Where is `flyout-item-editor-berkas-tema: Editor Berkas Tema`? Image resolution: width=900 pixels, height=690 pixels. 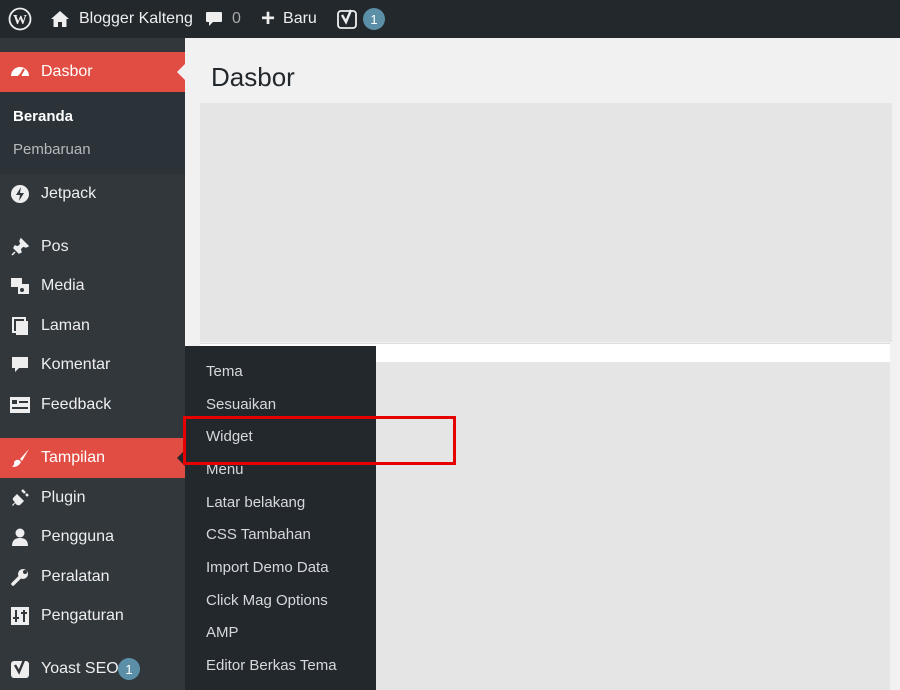 flyout-item-editor-berkas-tema: Editor Berkas Tema is located at coordinates (271, 665).